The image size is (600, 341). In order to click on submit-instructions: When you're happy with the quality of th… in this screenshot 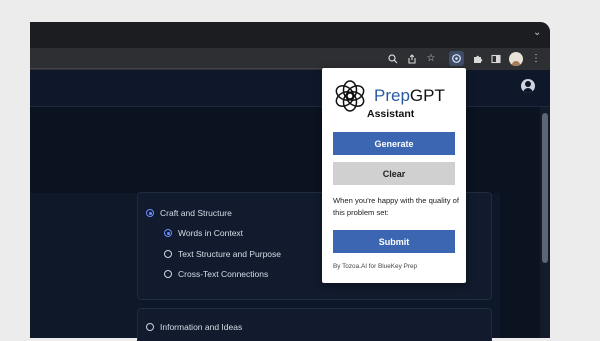, I will do `click(396, 206)`.